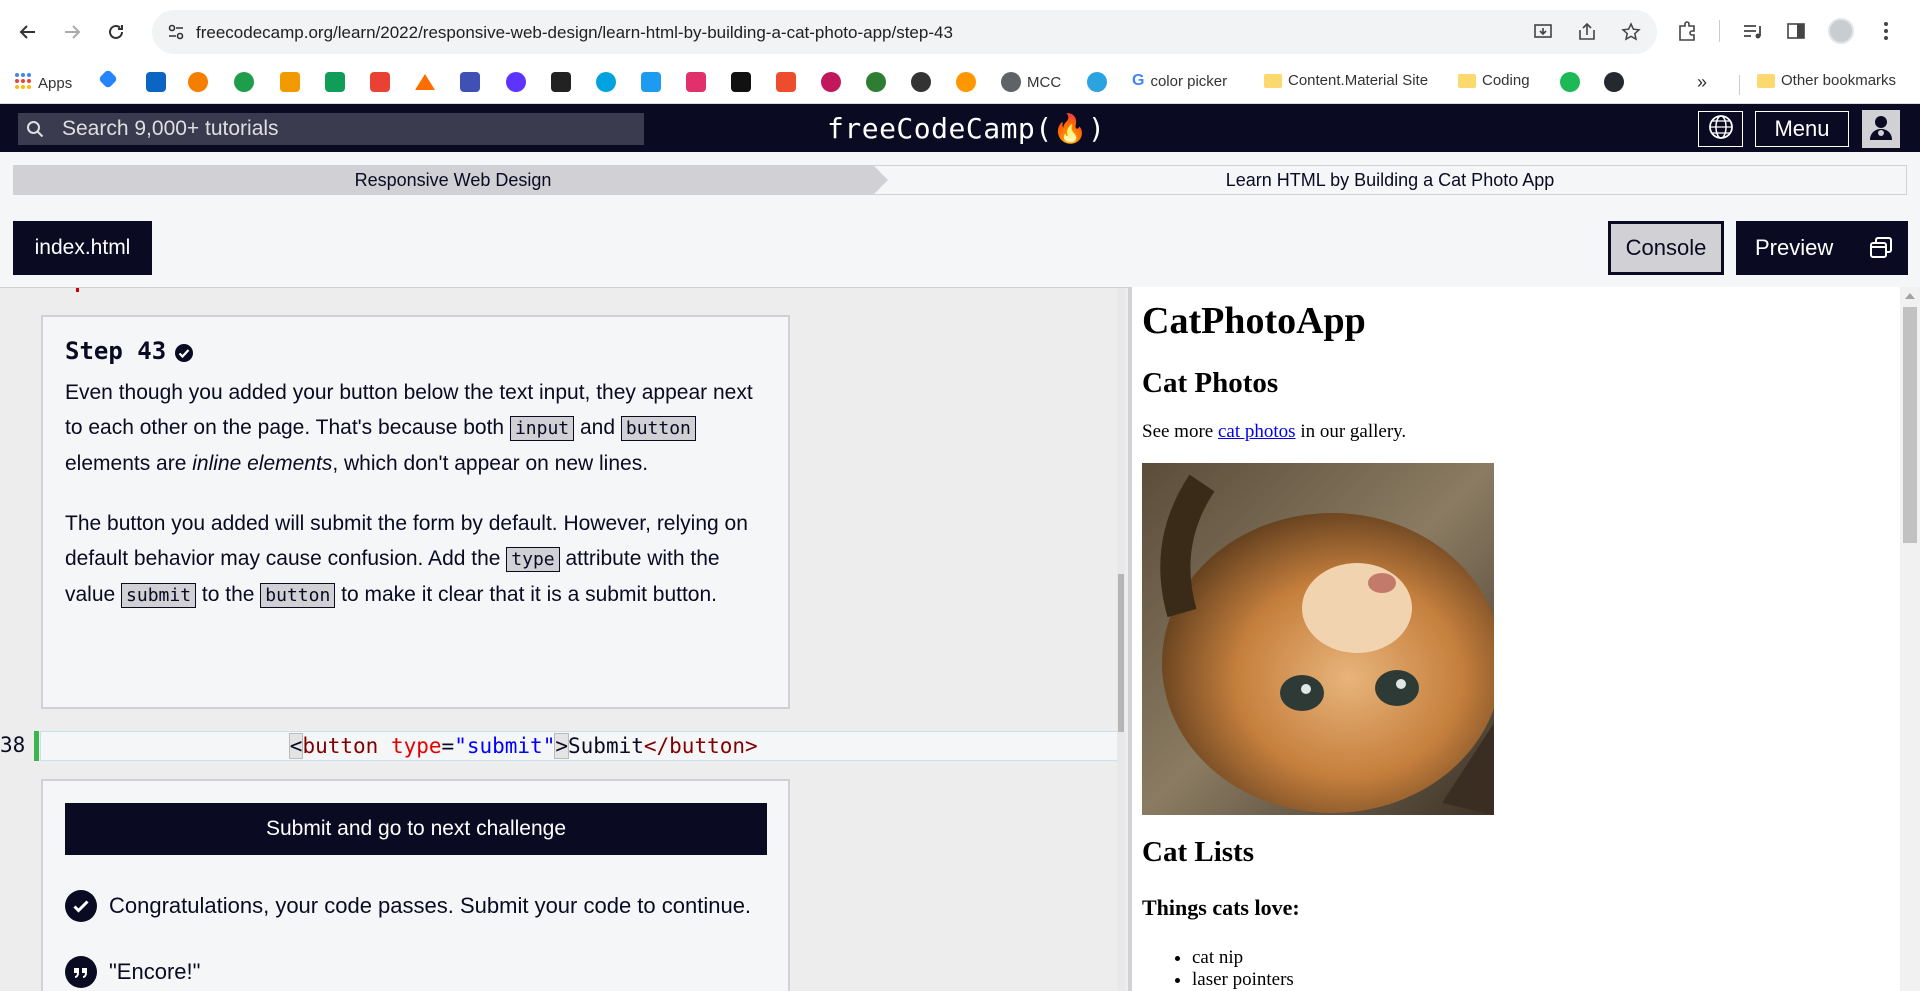 The width and height of the screenshot is (1920, 991). Describe the element at coordinates (1543, 32) in the screenshot. I see `install-app-icon` at that location.